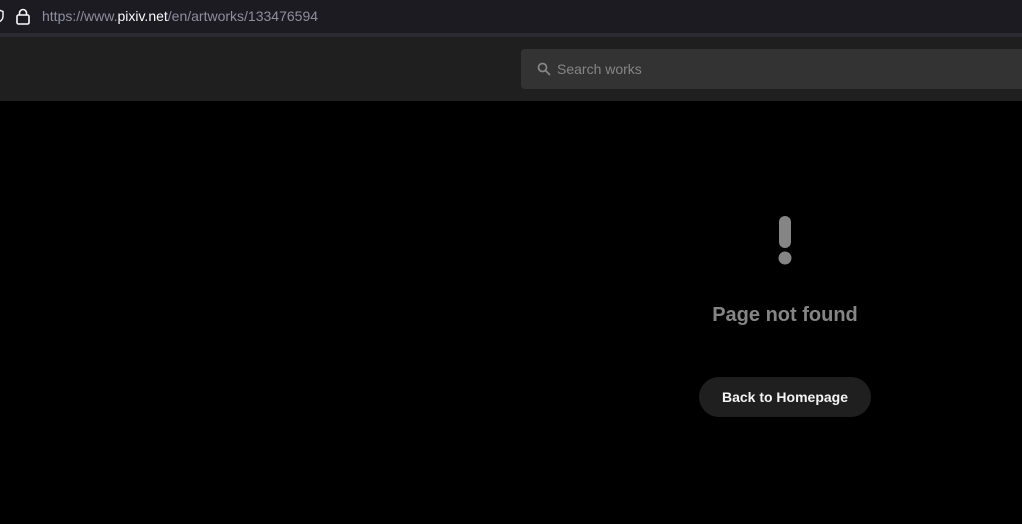 This screenshot has width=1022, height=524. What do you see at coordinates (787, 69) in the screenshot?
I see `search-input` at bounding box center [787, 69].